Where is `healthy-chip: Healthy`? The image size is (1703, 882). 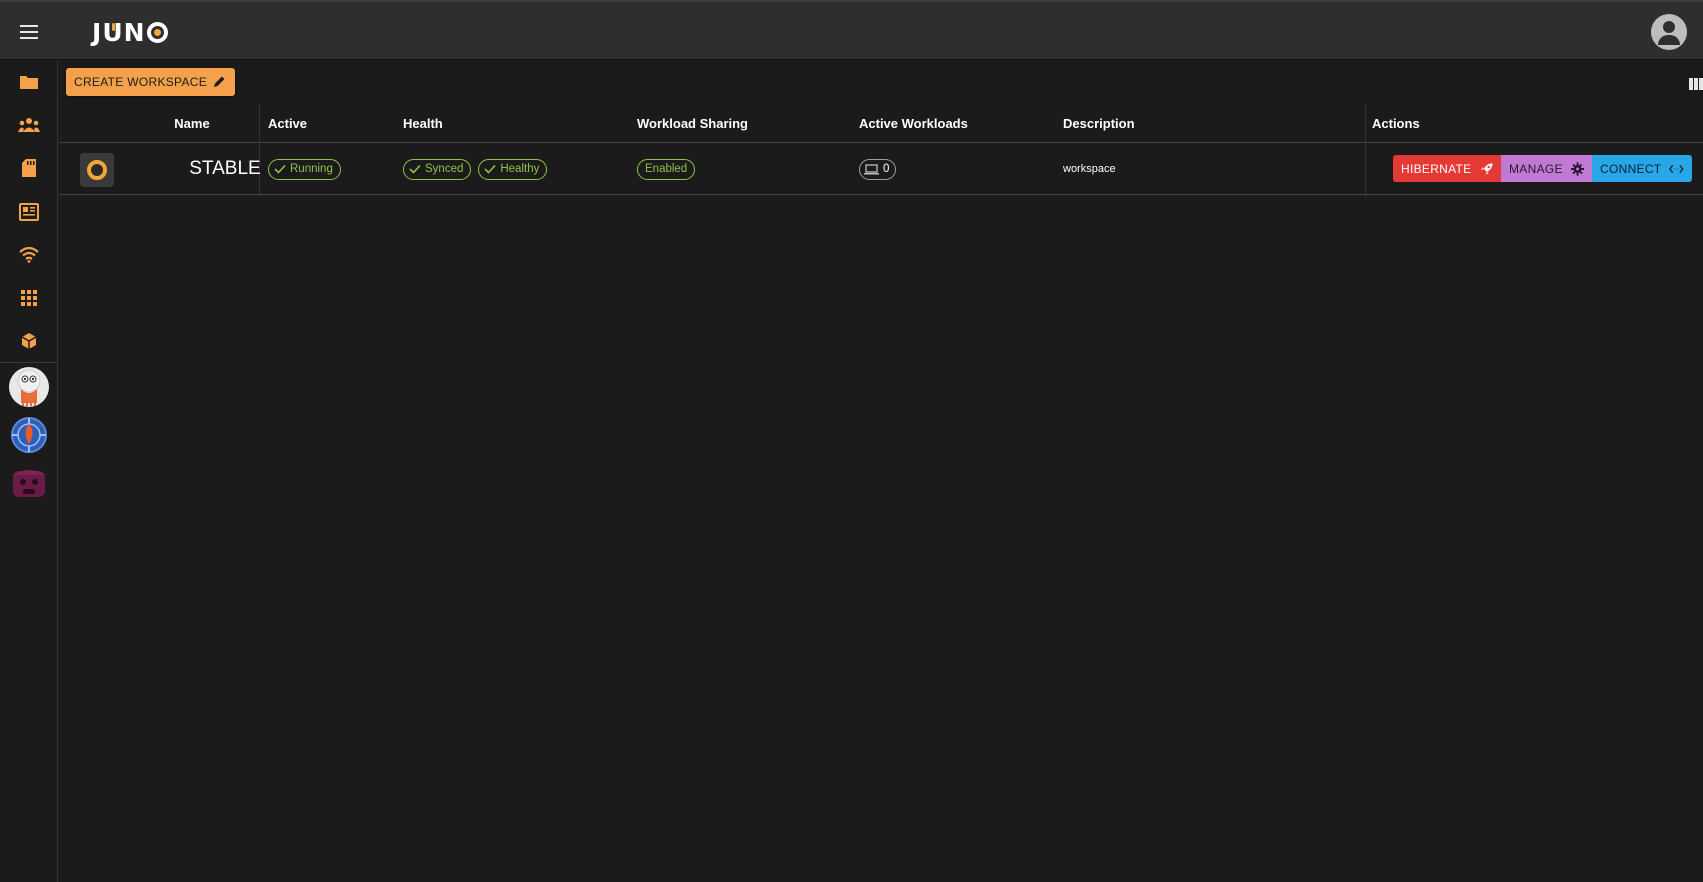
healthy-chip: Healthy is located at coordinates (513, 169).